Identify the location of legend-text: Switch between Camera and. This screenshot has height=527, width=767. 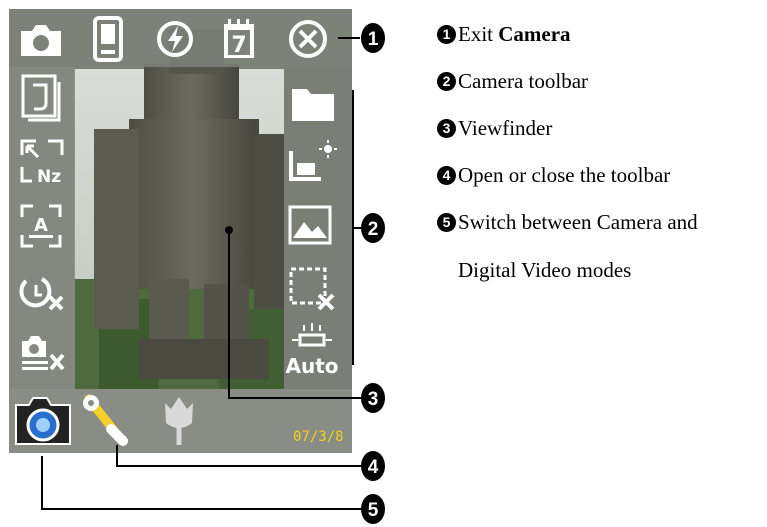
(578, 222).